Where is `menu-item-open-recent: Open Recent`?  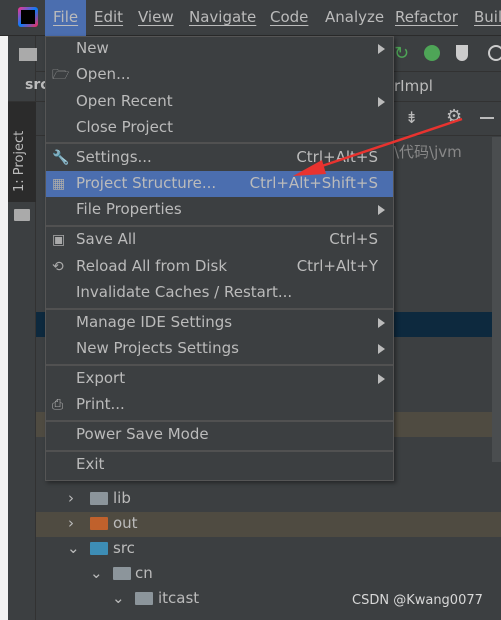 menu-item-open-recent: Open Recent is located at coordinates (219, 102).